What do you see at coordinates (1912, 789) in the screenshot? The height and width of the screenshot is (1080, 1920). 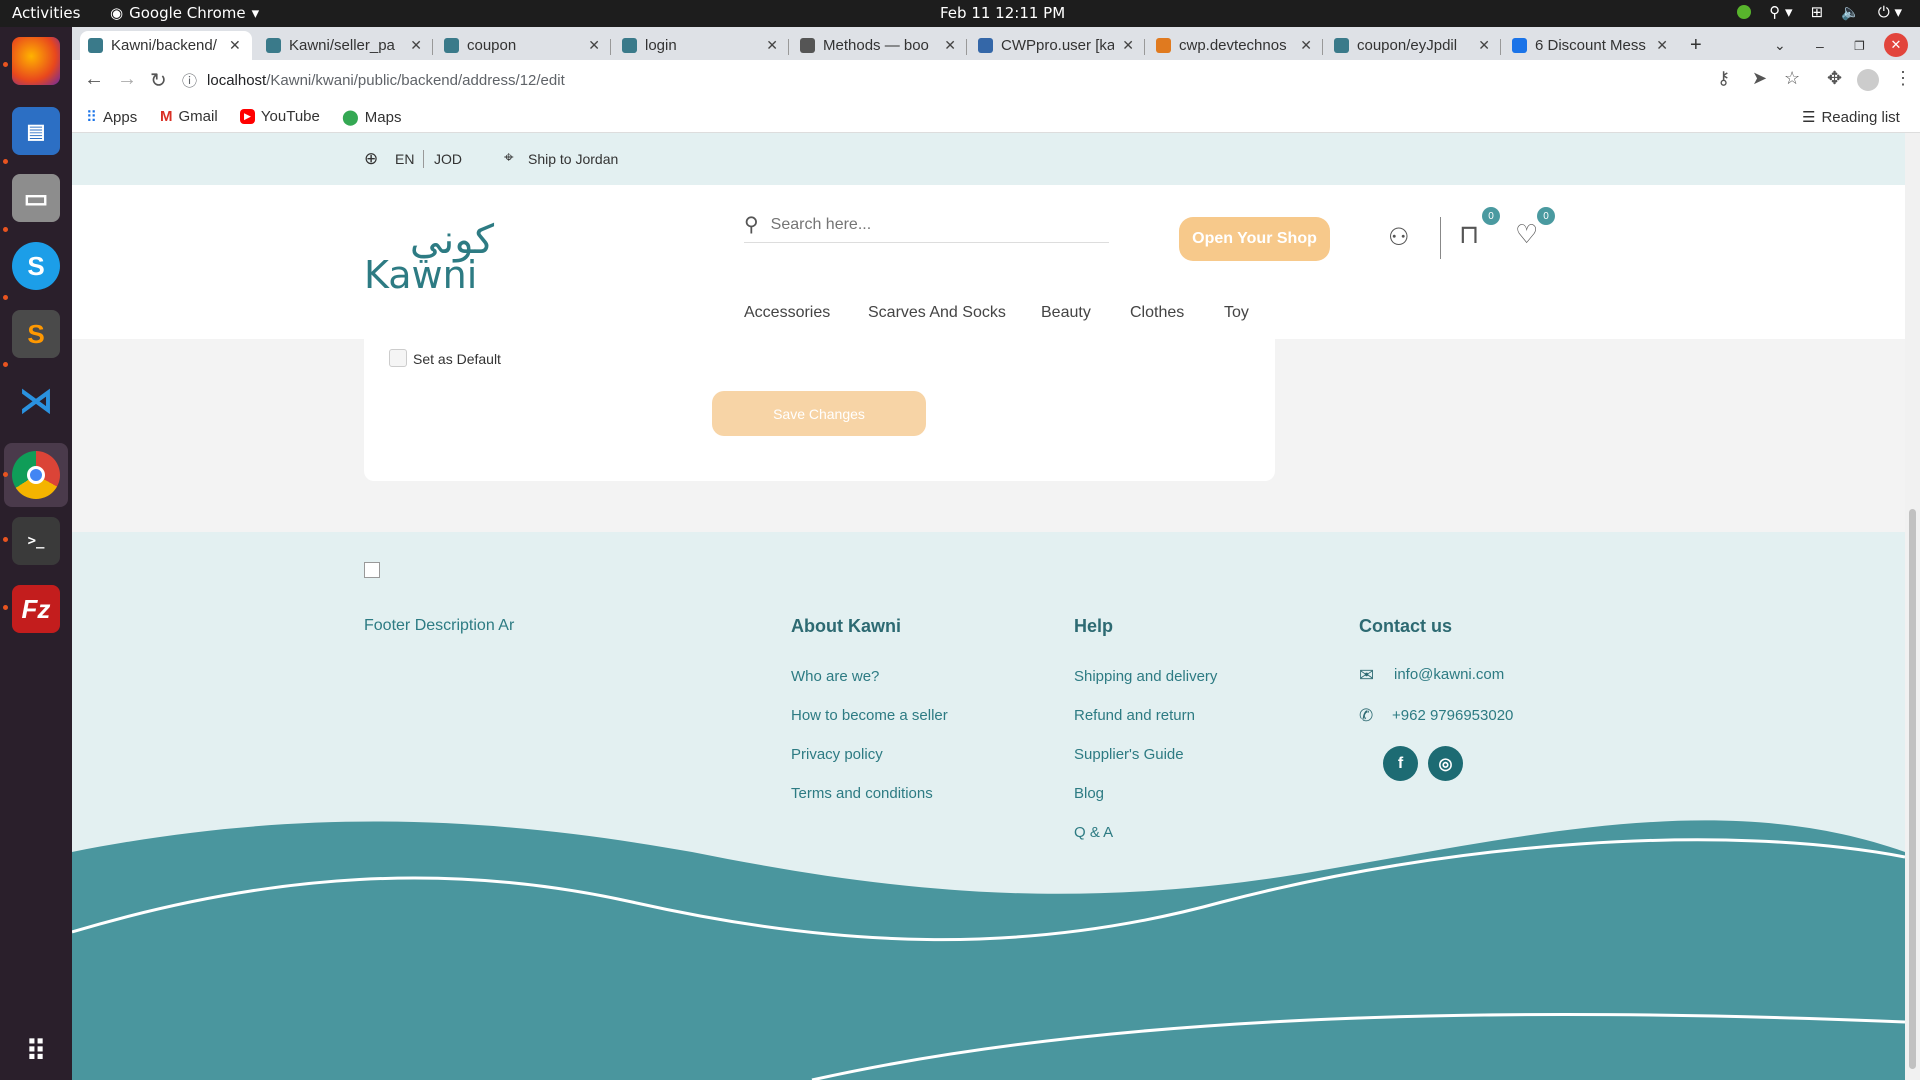 I see `scrollbar-thumb` at bounding box center [1912, 789].